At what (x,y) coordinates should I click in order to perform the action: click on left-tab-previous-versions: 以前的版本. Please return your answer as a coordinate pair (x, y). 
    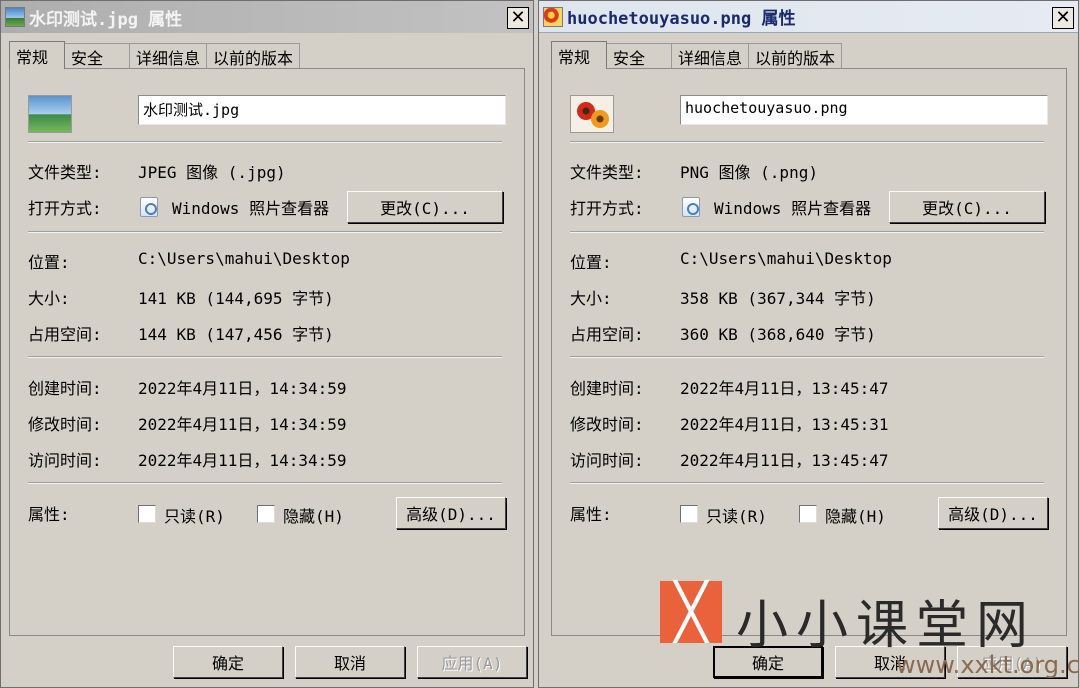
    Looking at the image, I should click on (253, 56).